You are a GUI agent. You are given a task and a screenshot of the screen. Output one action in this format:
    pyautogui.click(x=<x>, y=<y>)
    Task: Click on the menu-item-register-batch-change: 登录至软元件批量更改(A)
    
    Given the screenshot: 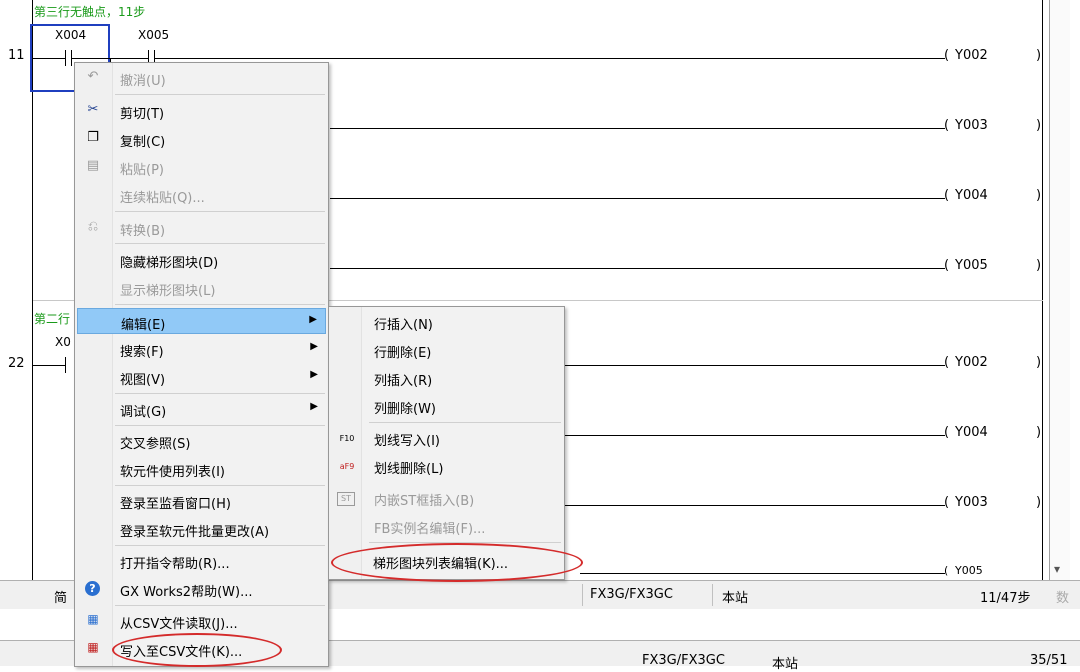 What is the action you would take?
    pyautogui.click(x=201, y=529)
    